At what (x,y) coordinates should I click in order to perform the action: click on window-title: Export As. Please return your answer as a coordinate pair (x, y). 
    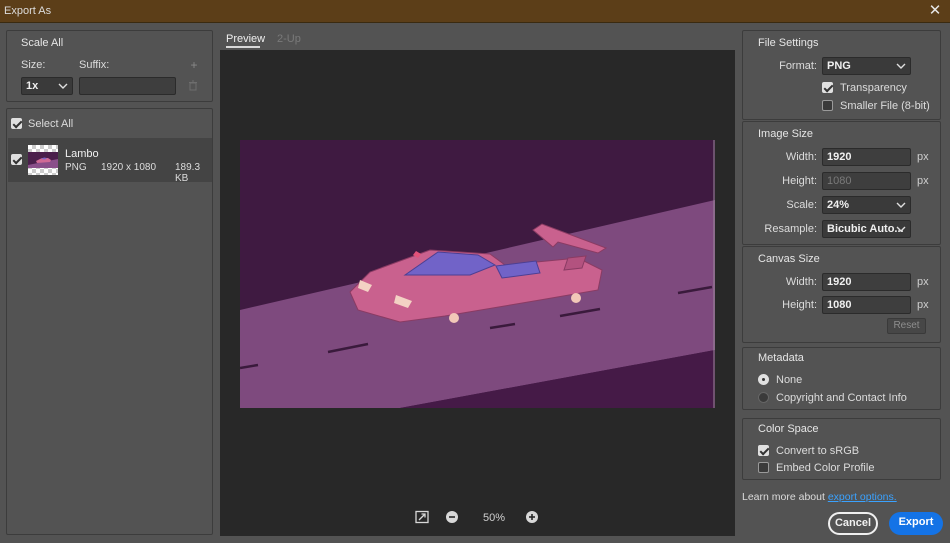
    Looking at the image, I should click on (28, 11).